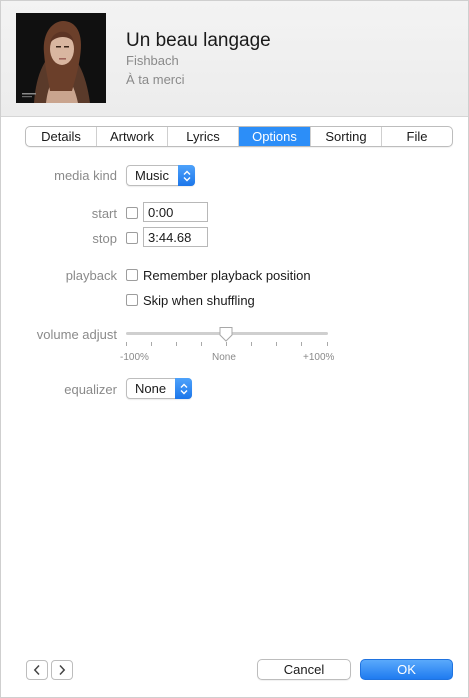 This screenshot has height=698, width=469. What do you see at coordinates (152, 175) in the screenshot?
I see `media-kind-value: Music` at bounding box center [152, 175].